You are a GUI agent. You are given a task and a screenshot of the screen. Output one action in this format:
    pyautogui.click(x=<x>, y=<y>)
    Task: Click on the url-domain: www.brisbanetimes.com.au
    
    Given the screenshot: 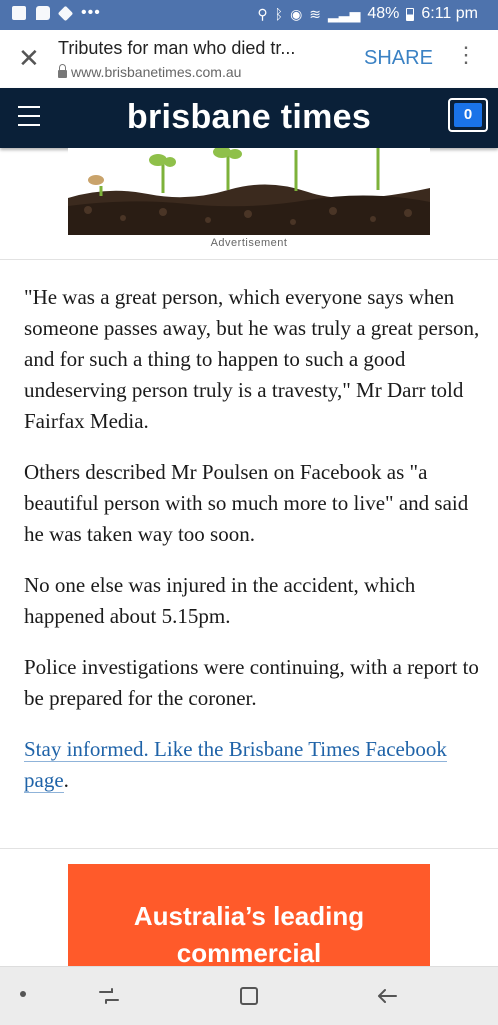 What is the action you would take?
    pyautogui.click(x=156, y=72)
    